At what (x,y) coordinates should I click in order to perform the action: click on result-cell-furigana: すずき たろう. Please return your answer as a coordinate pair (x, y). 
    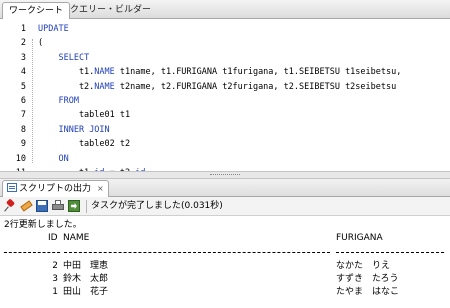
    Looking at the image, I should click on (367, 279).